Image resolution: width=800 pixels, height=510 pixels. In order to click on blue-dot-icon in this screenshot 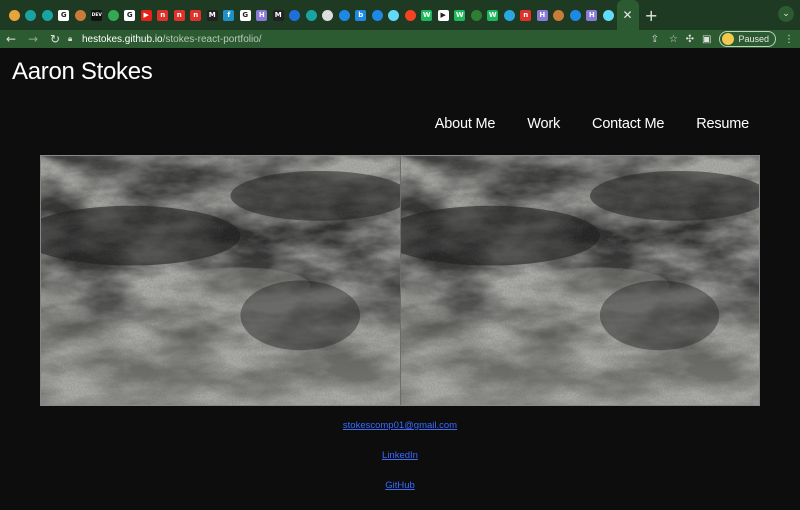, I will do `click(295, 15)`.